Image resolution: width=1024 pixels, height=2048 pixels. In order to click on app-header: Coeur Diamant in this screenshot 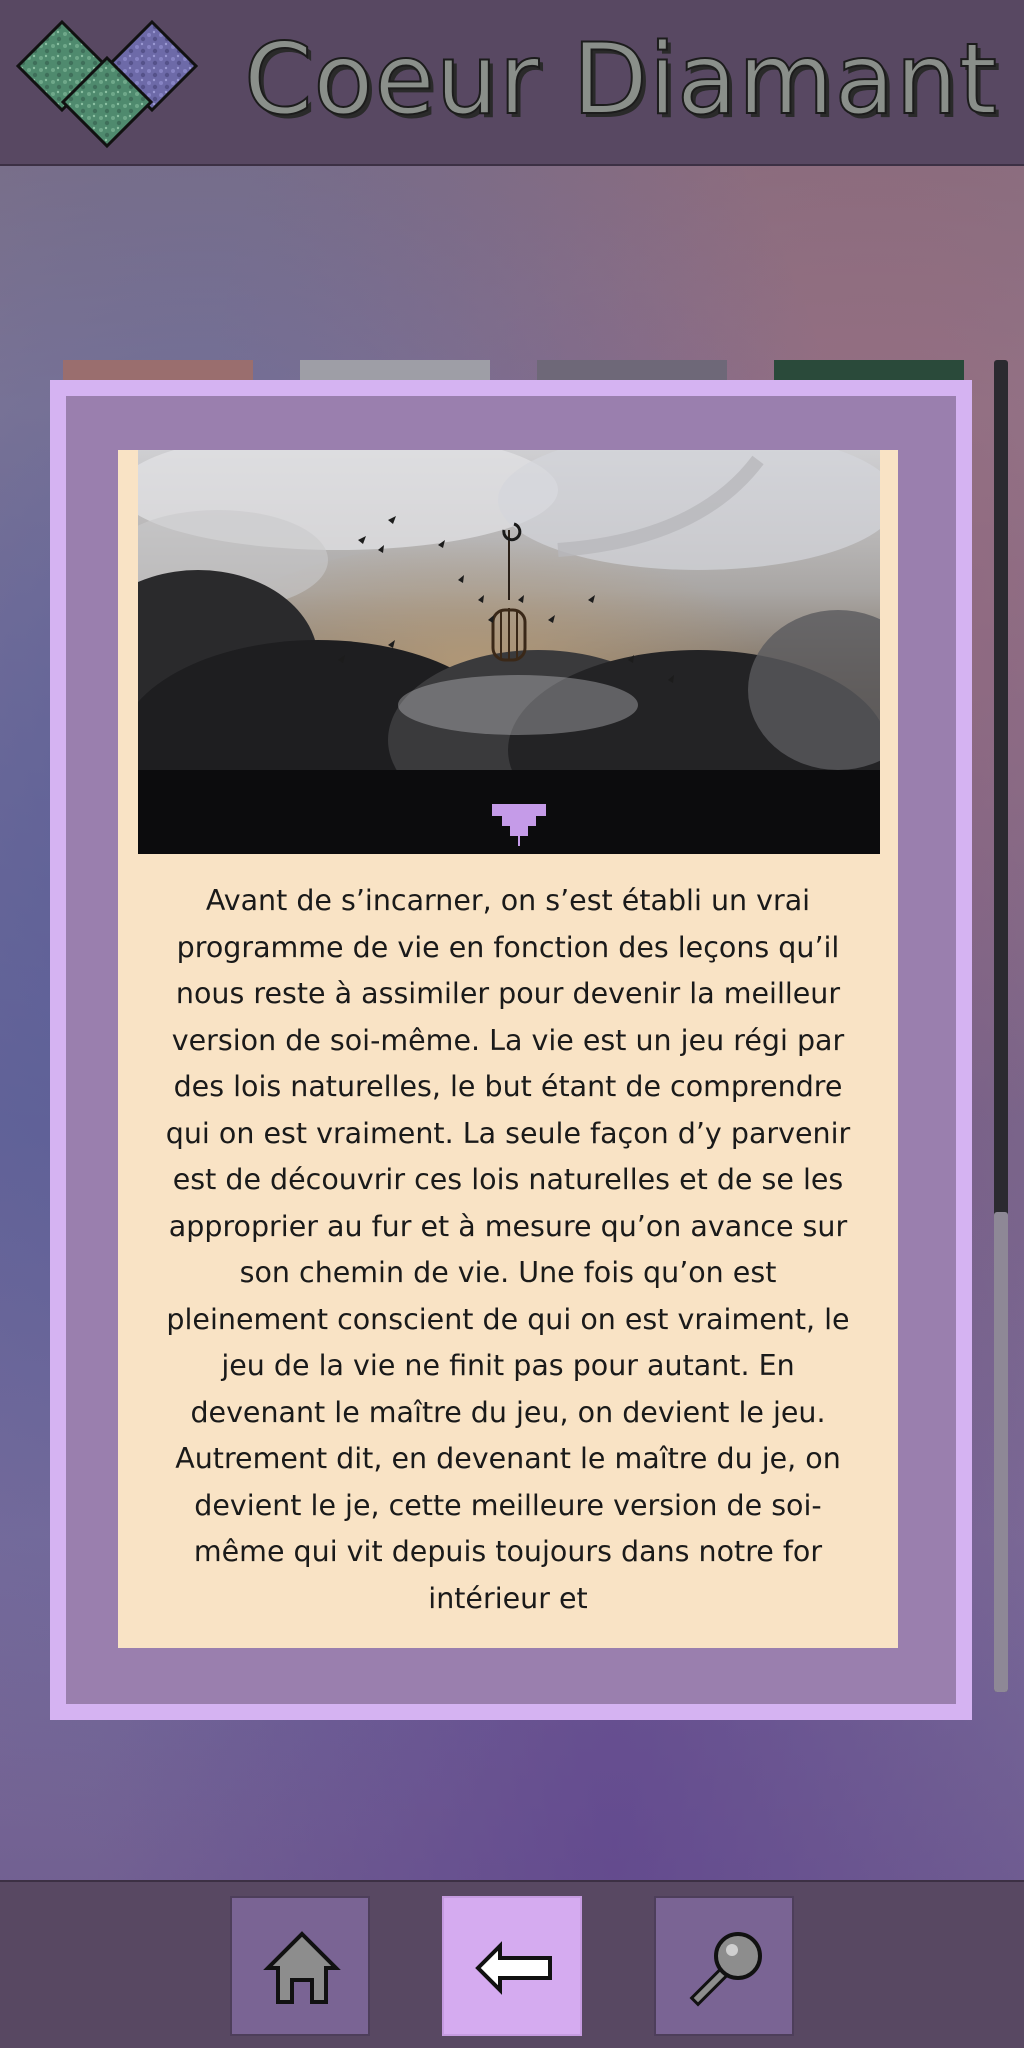, I will do `click(512, 83)`.